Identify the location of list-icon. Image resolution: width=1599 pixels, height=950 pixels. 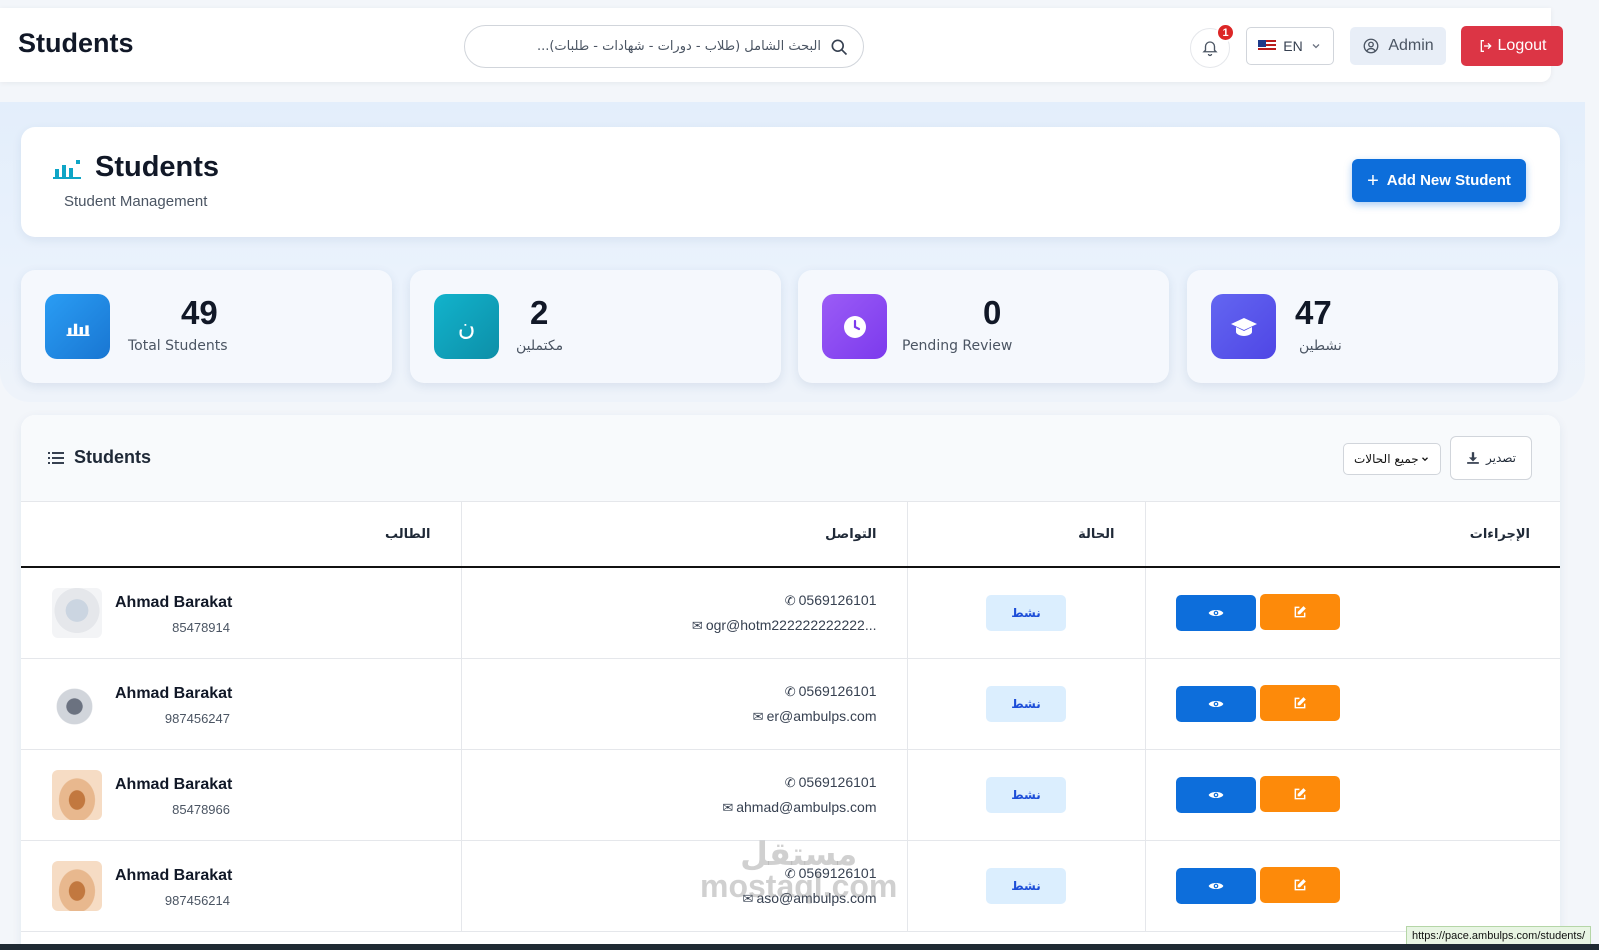
(56, 457).